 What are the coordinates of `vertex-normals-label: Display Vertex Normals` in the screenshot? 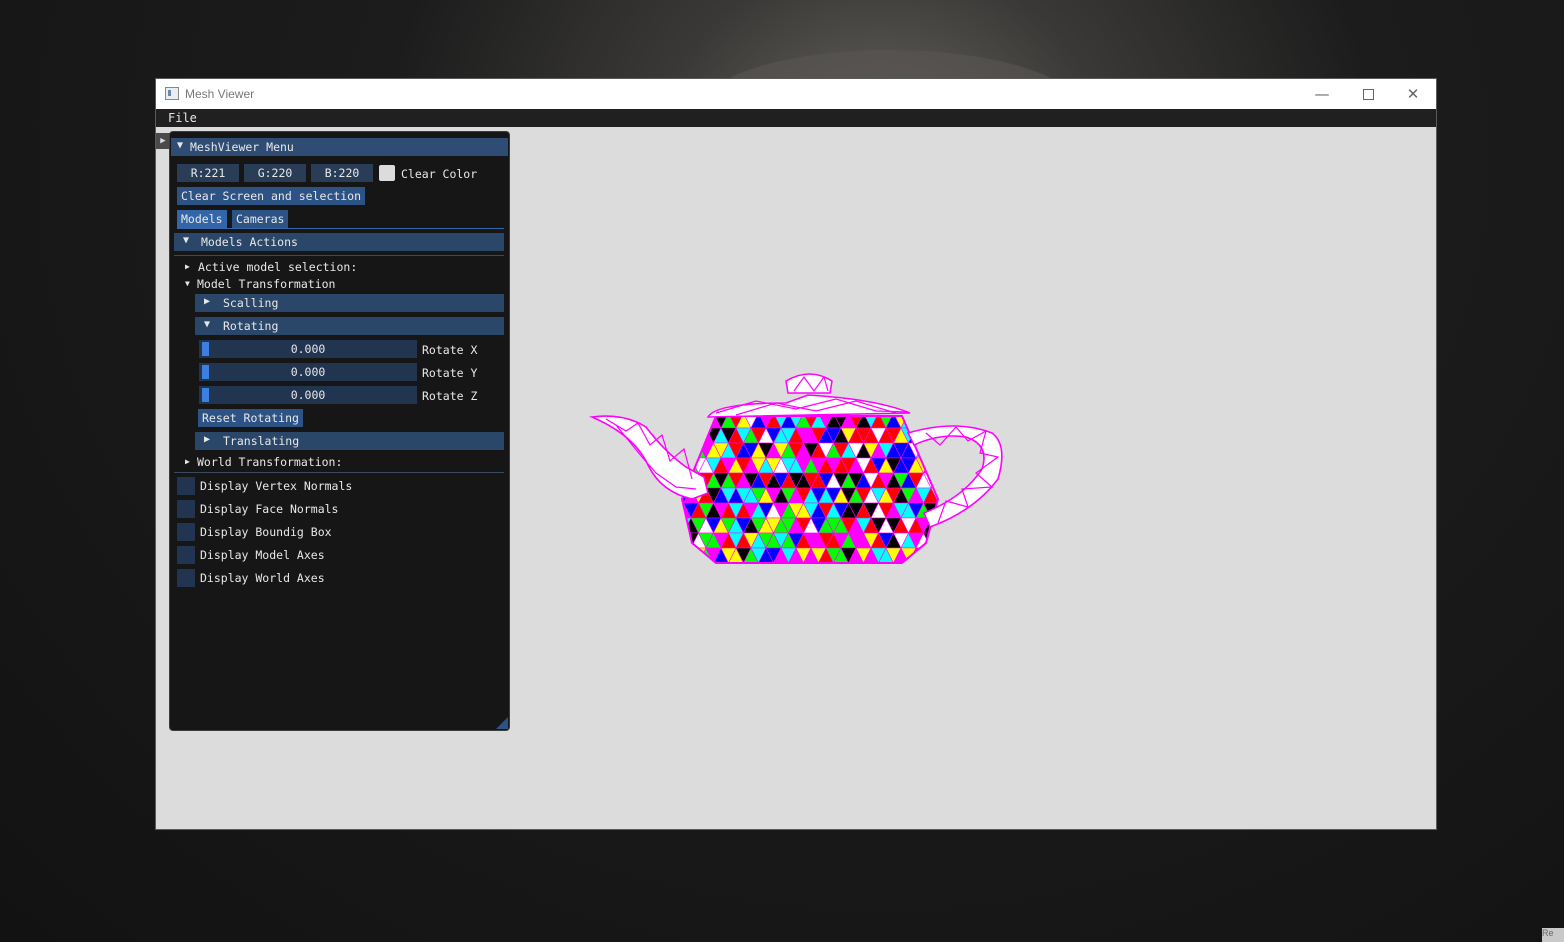 It's located at (276, 486).